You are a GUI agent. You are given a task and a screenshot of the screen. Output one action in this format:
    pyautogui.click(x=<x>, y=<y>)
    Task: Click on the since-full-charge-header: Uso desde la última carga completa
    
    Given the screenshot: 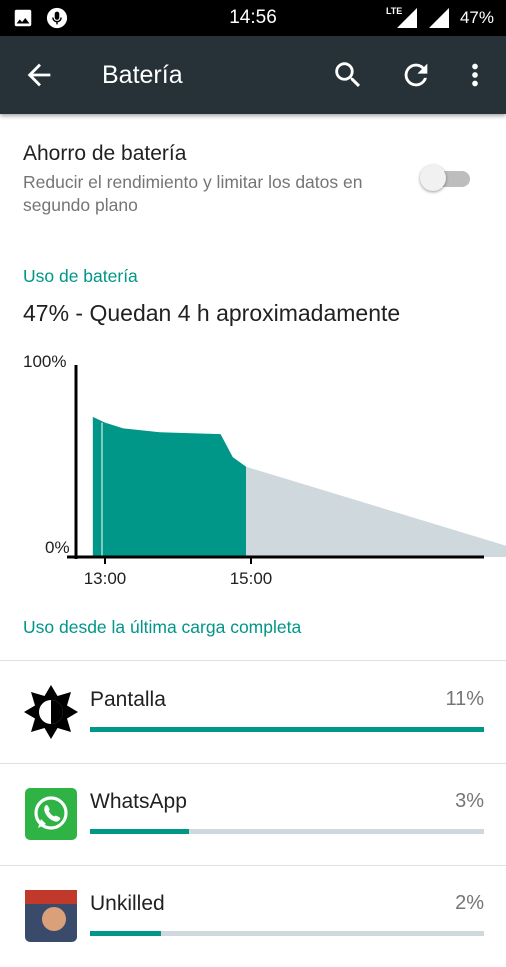 What is the action you would take?
    pyautogui.click(x=162, y=627)
    